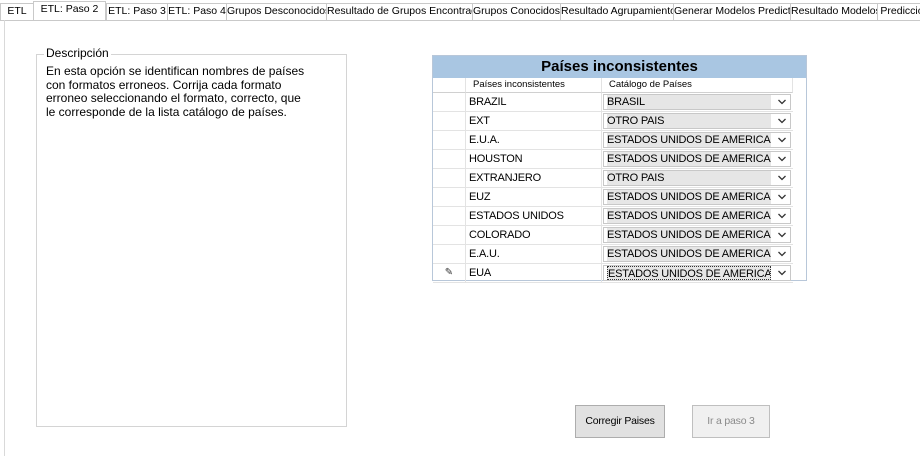  I want to click on country-cell: ESTADOS UNIDOS, so click(534, 216).